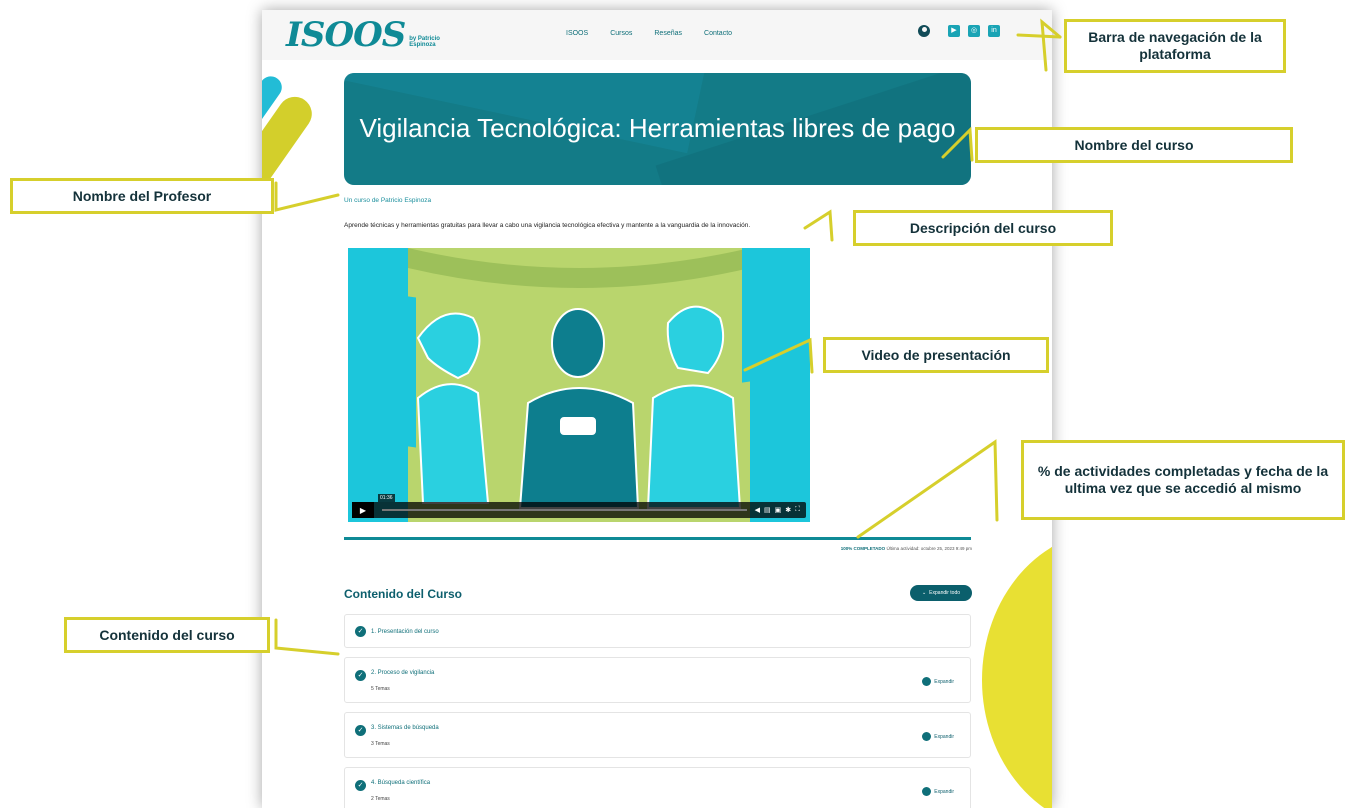 This screenshot has height=808, width=1351. What do you see at coordinates (387, 200) in the screenshot?
I see `teacher-line: Un curso de Patricio Espinoza` at bounding box center [387, 200].